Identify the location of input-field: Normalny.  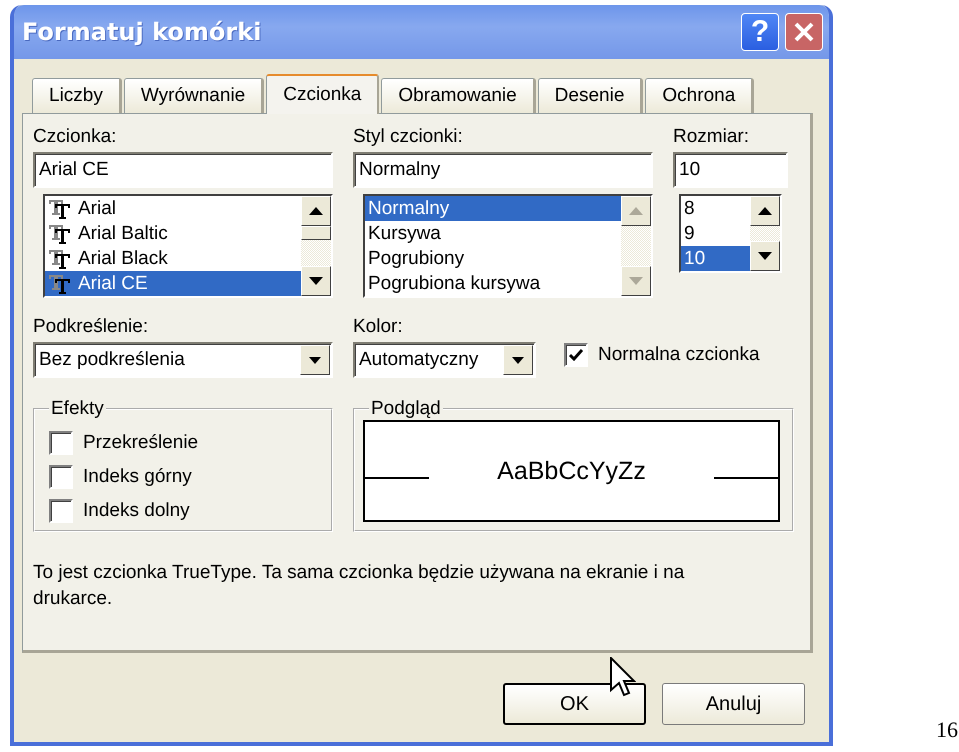
(503, 170).